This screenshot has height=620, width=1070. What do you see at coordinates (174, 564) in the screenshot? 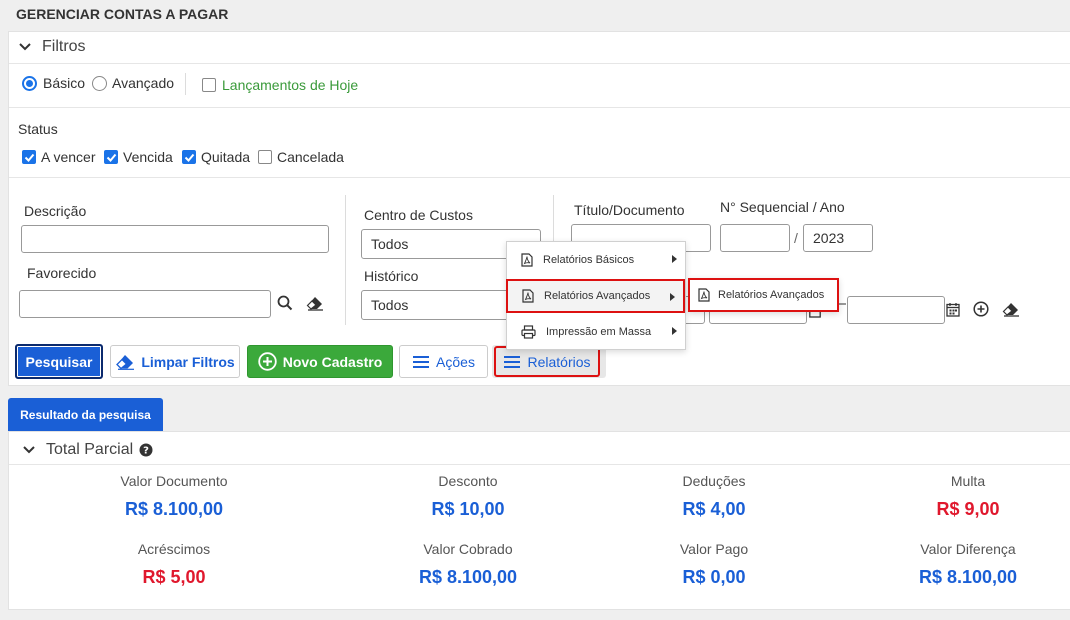
I see `stat-acrescimos: Acréscimos R$ 5,00` at bounding box center [174, 564].